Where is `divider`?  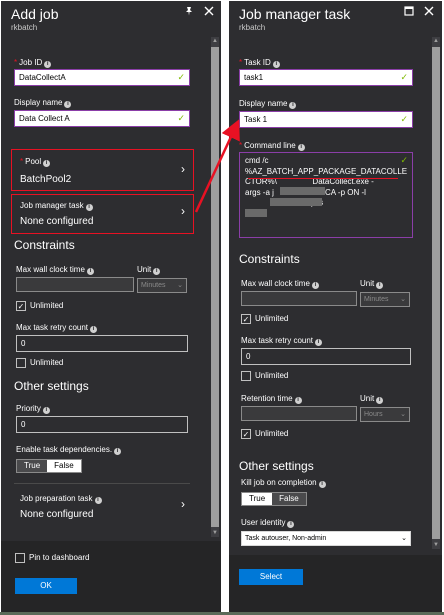 divider is located at coordinates (102, 483).